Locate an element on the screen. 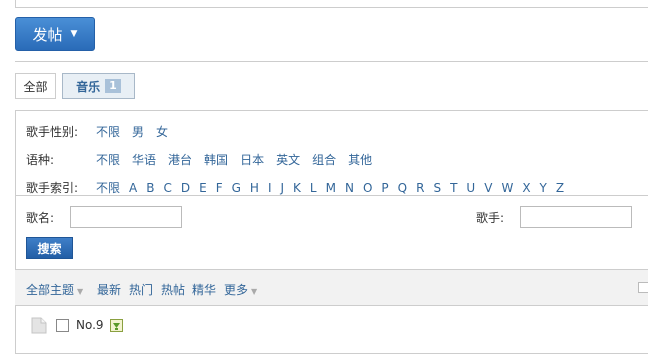  filter-option: F is located at coordinates (219, 188).